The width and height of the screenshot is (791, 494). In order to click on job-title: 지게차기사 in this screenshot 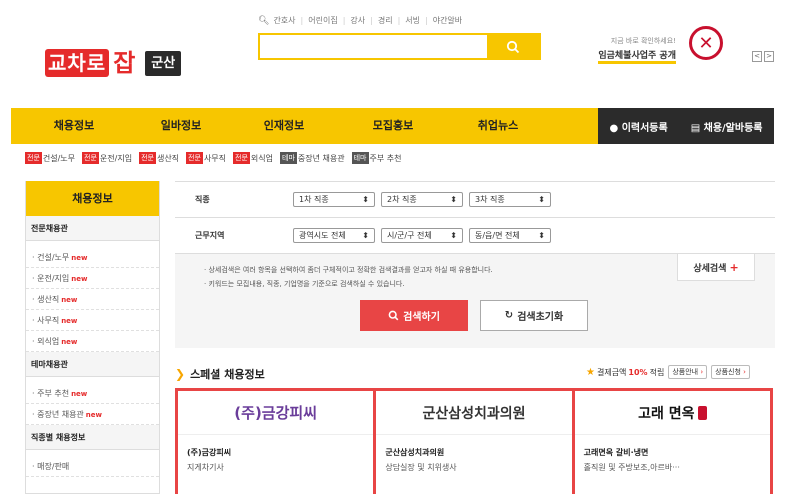, I will do `click(205, 467)`.